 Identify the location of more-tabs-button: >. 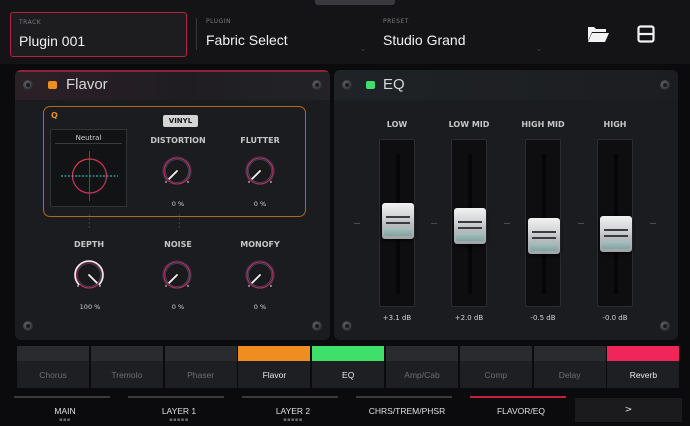
(628, 410).